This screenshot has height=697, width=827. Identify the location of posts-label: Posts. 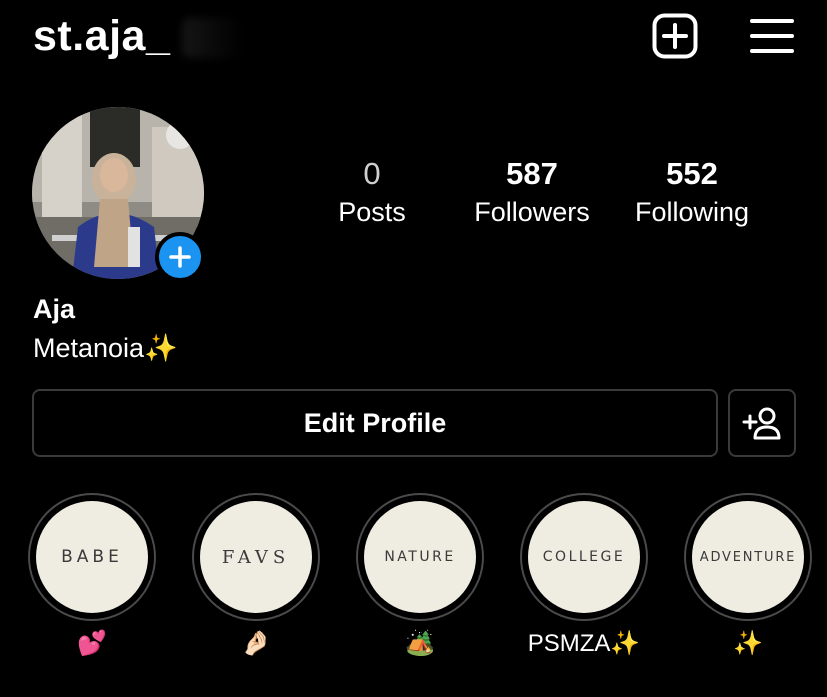
(372, 212).